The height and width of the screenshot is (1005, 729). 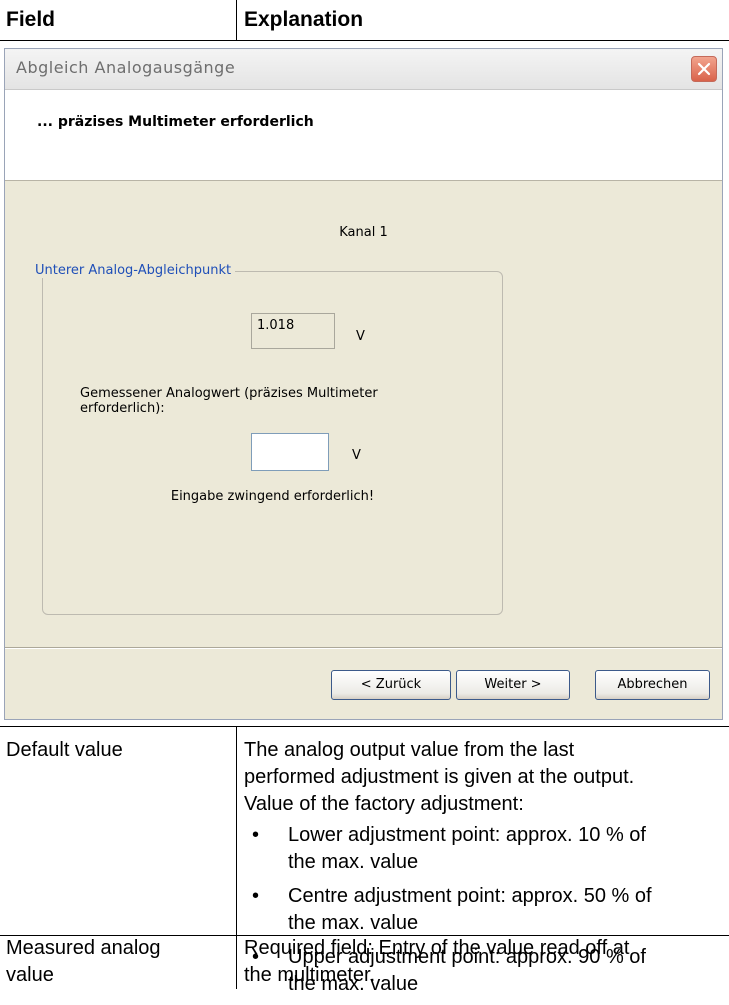 I want to click on default-value-unit: V, so click(x=360, y=336).